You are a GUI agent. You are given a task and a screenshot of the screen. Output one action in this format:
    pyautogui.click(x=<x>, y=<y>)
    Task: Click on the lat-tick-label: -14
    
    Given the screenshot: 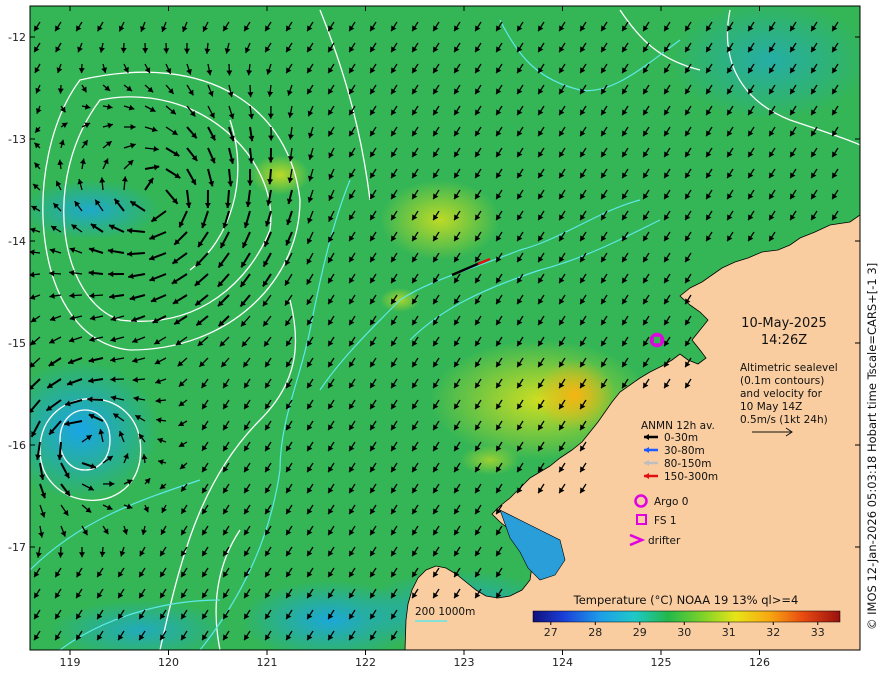 What is the action you would take?
    pyautogui.click(x=17, y=241)
    